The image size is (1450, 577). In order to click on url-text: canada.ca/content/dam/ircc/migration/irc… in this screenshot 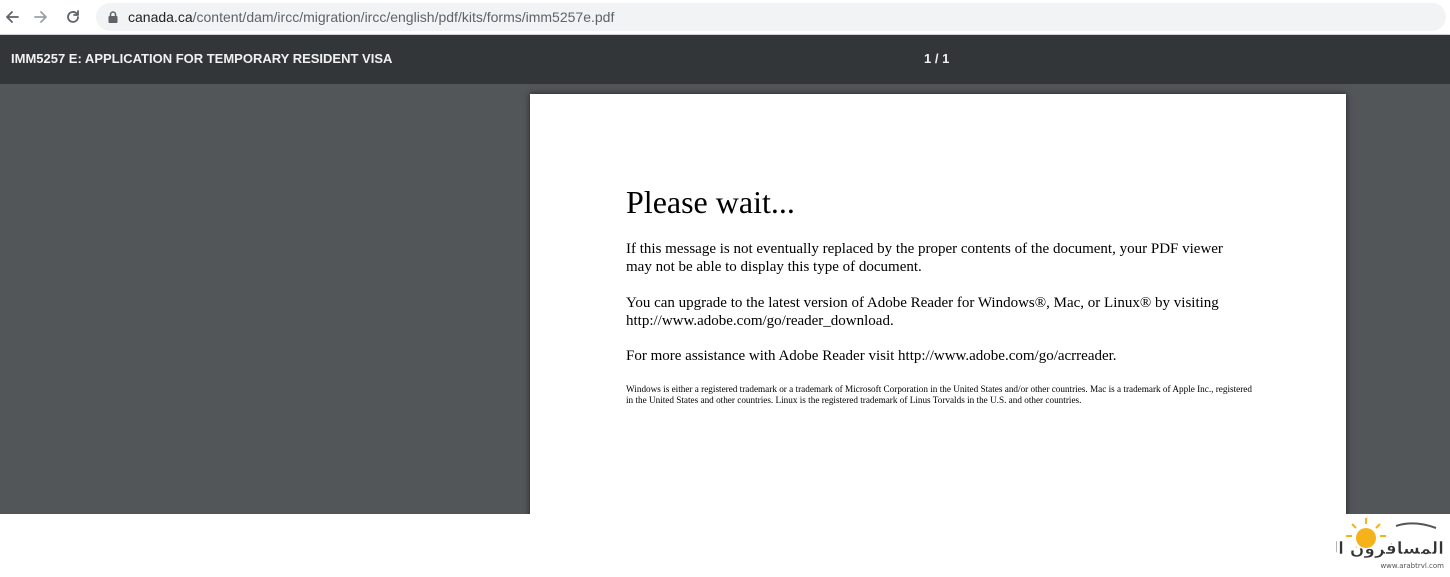, I will do `click(371, 17)`.